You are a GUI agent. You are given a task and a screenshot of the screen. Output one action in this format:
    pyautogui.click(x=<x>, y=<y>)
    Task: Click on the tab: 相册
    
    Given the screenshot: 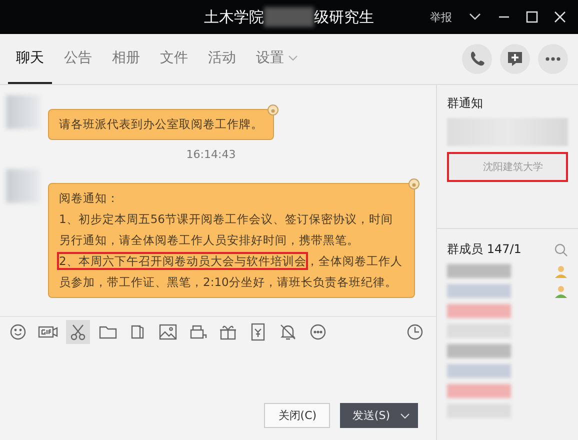 What is the action you would take?
    pyautogui.click(x=126, y=59)
    